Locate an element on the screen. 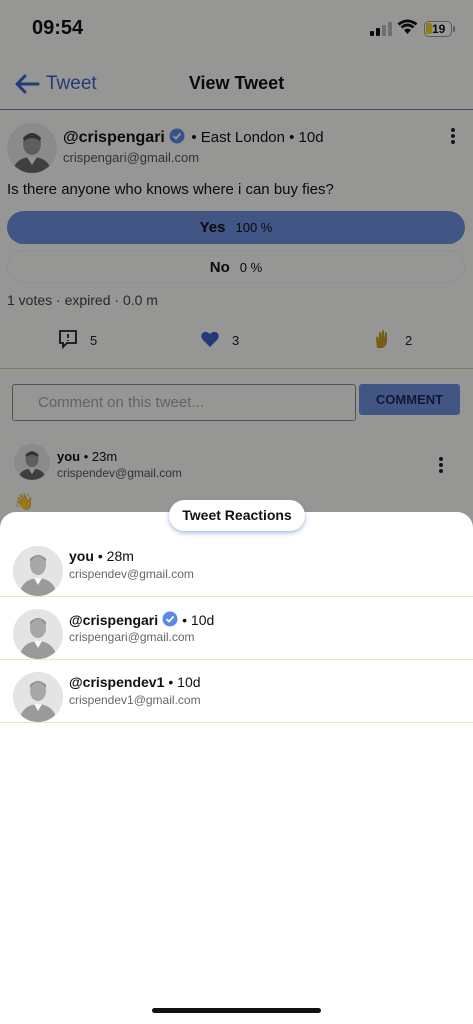 This screenshot has height=1024, width=473. reaction-author: you • 28m is located at coordinates (101, 556).